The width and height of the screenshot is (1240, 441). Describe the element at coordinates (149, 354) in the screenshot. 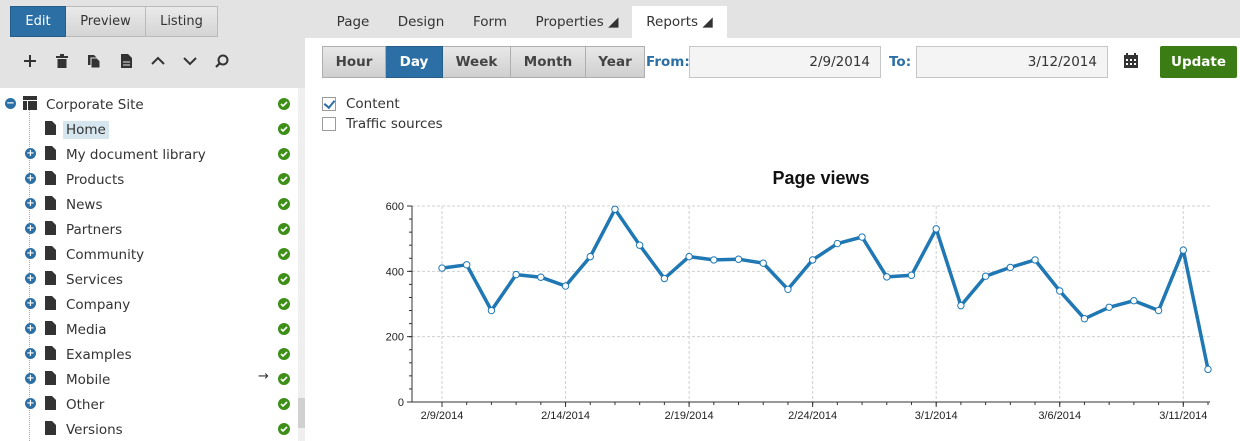

I see `tree-item: + Examples` at that location.